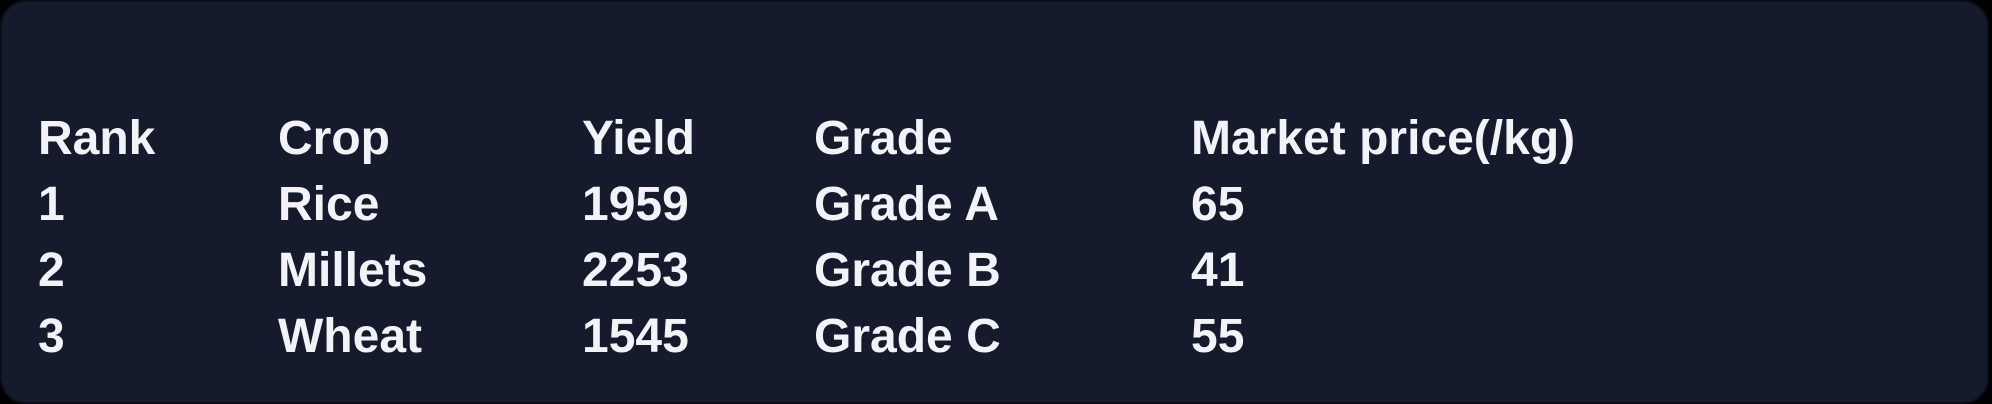 This screenshot has width=1992, height=404. I want to click on cell-market-price: 65, so click(1218, 204).